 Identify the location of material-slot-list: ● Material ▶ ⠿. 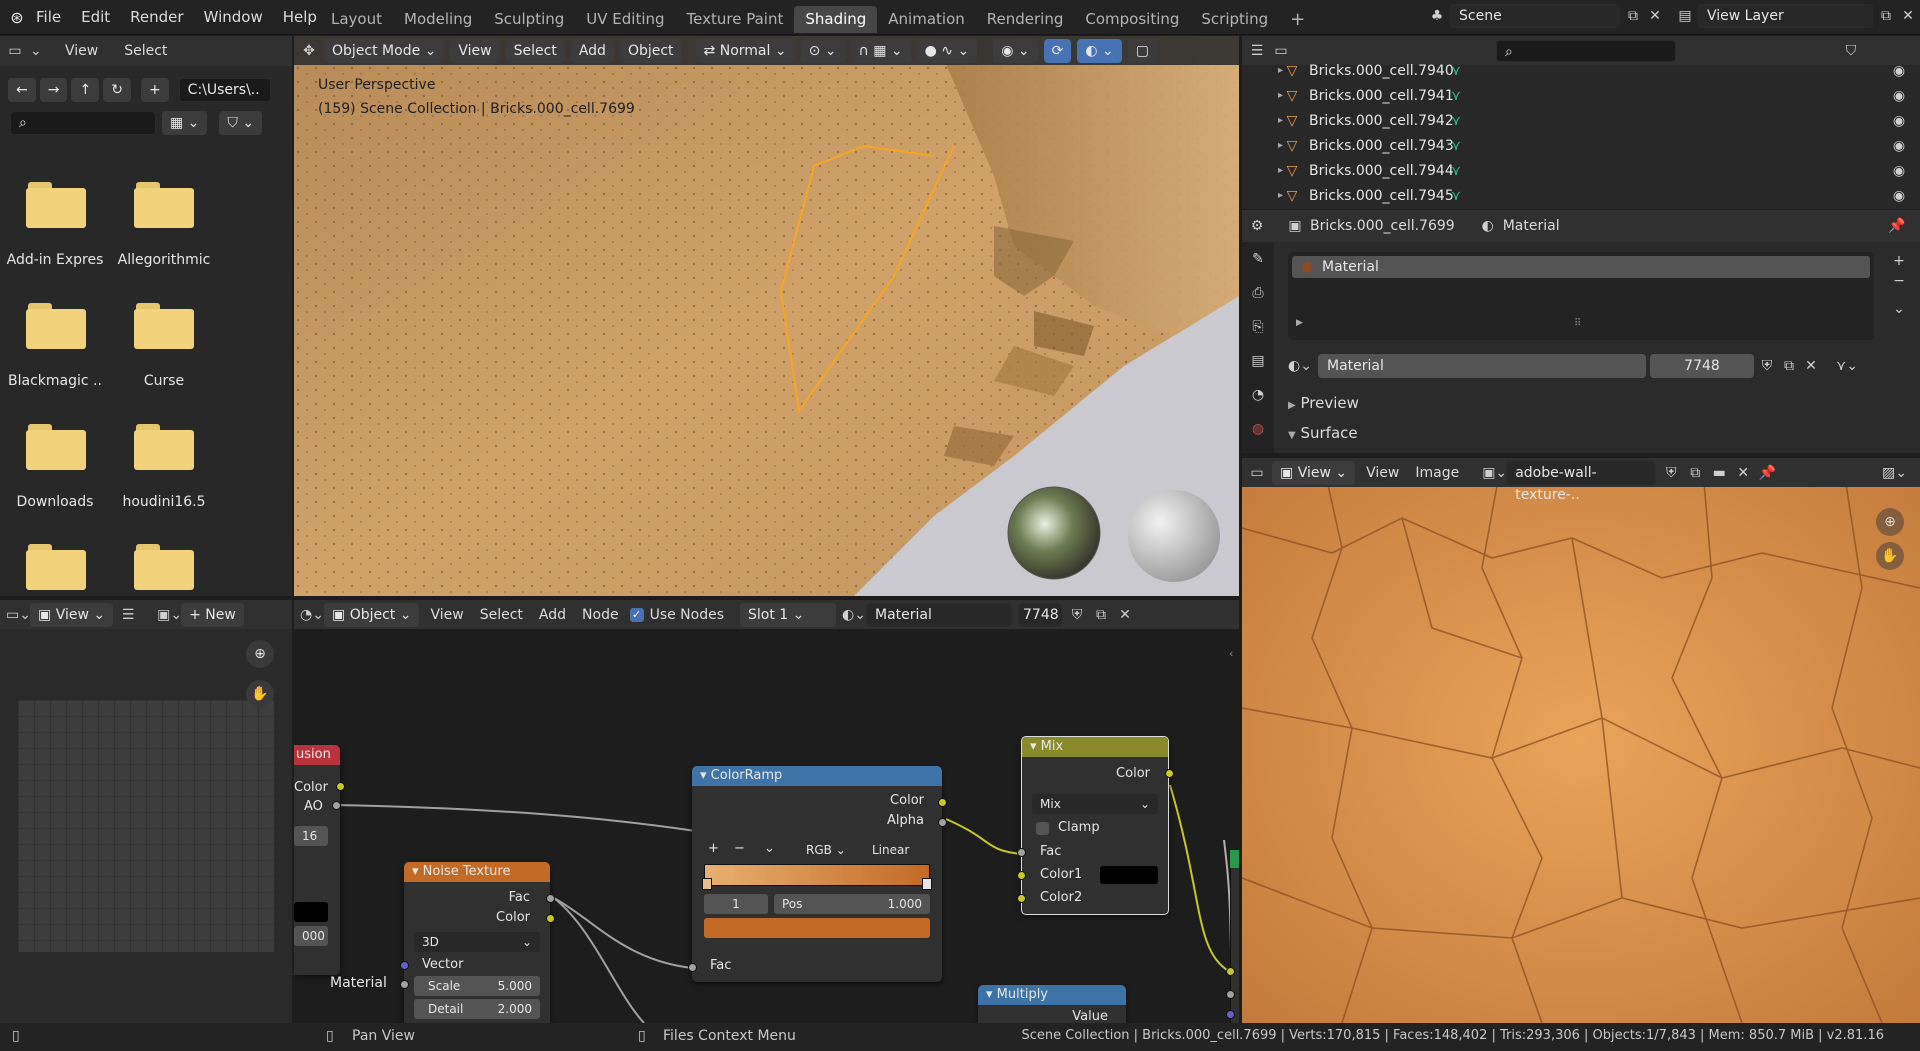
(1581, 296).